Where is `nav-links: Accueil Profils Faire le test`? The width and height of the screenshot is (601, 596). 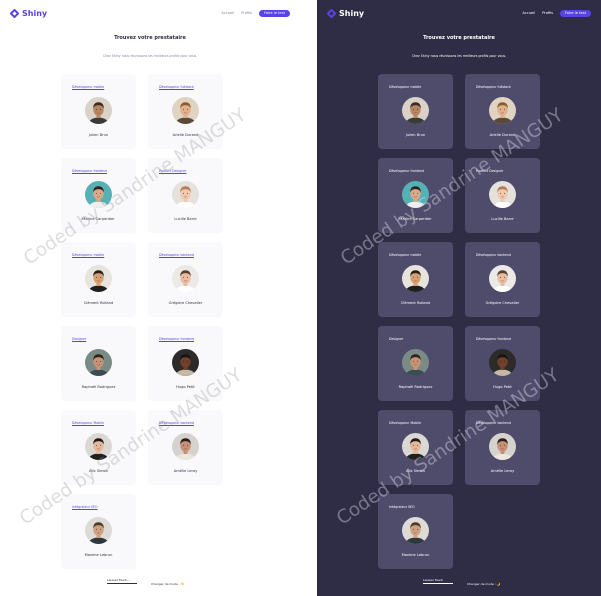
nav-links: Accueil Profils Faire le test is located at coordinates (255, 13).